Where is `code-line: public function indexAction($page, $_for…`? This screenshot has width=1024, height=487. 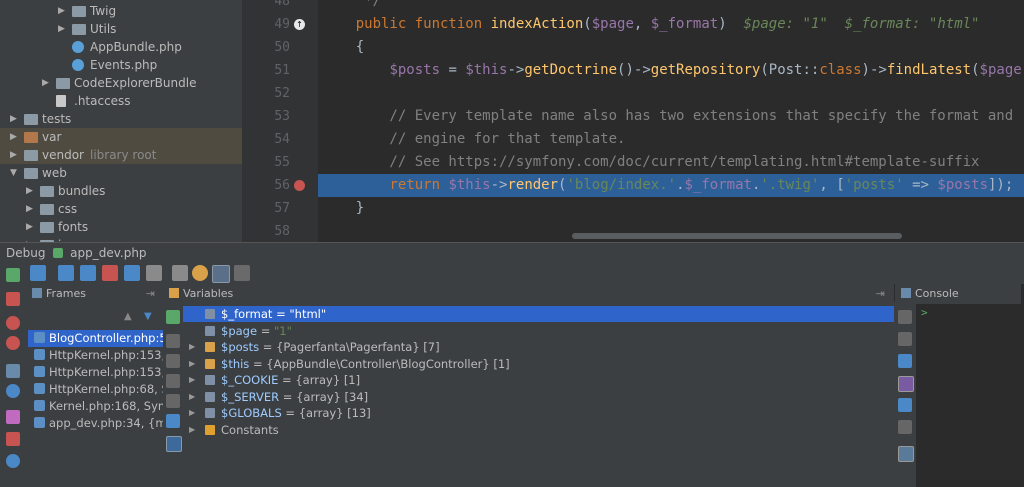
code-line: public function indexAction($page, $_for… is located at coordinates (671, 24).